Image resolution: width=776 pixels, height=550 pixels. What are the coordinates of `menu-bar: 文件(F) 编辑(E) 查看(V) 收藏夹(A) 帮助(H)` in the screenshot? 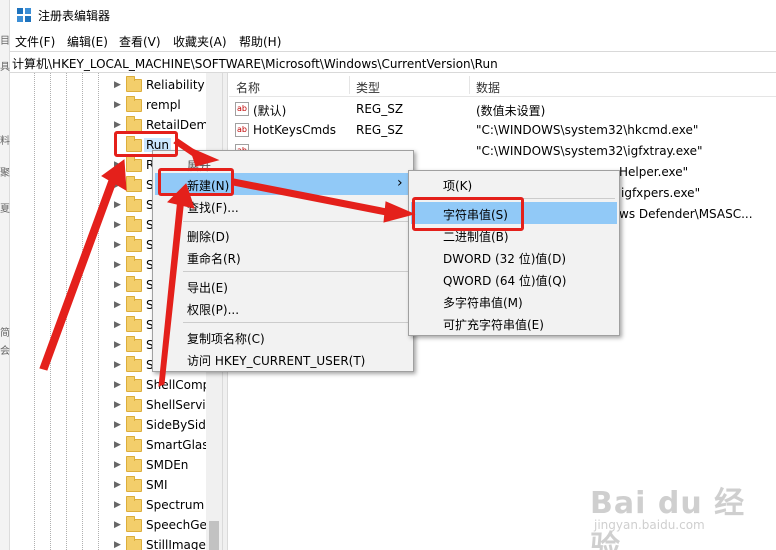 It's located at (393, 40).